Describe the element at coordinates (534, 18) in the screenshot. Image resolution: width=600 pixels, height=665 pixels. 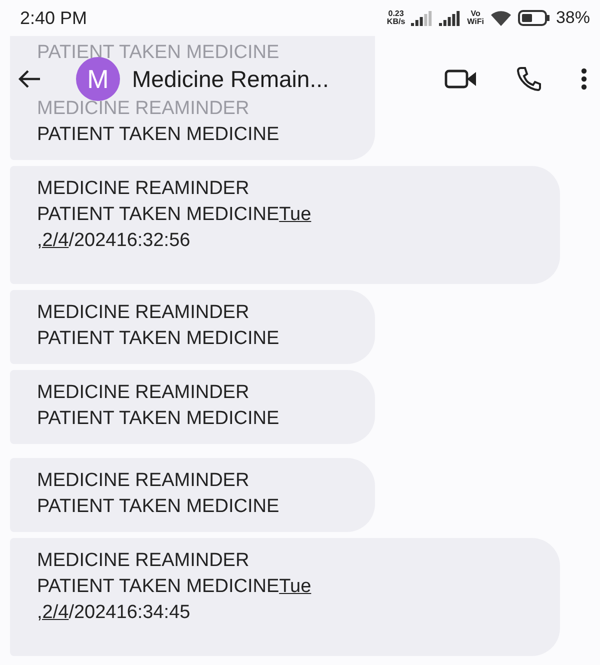
I see `battery-icon` at that location.